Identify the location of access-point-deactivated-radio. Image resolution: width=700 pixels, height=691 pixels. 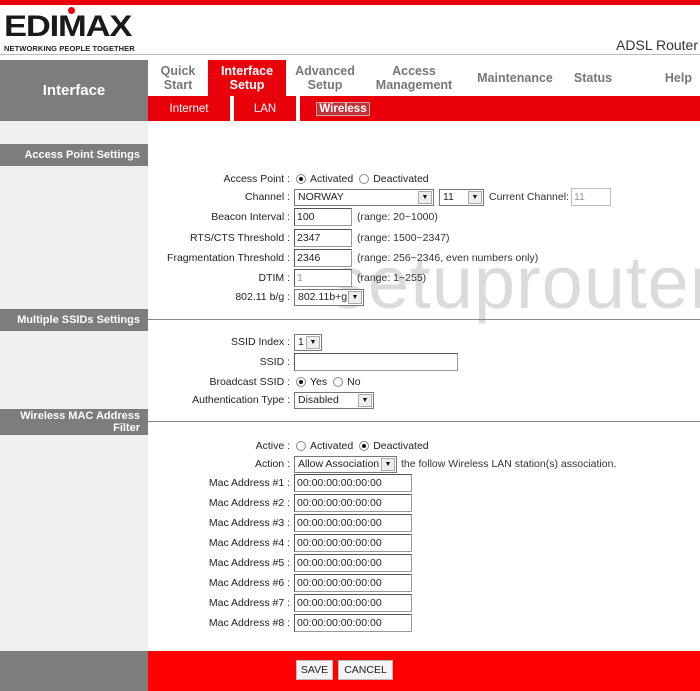
(364, 179).